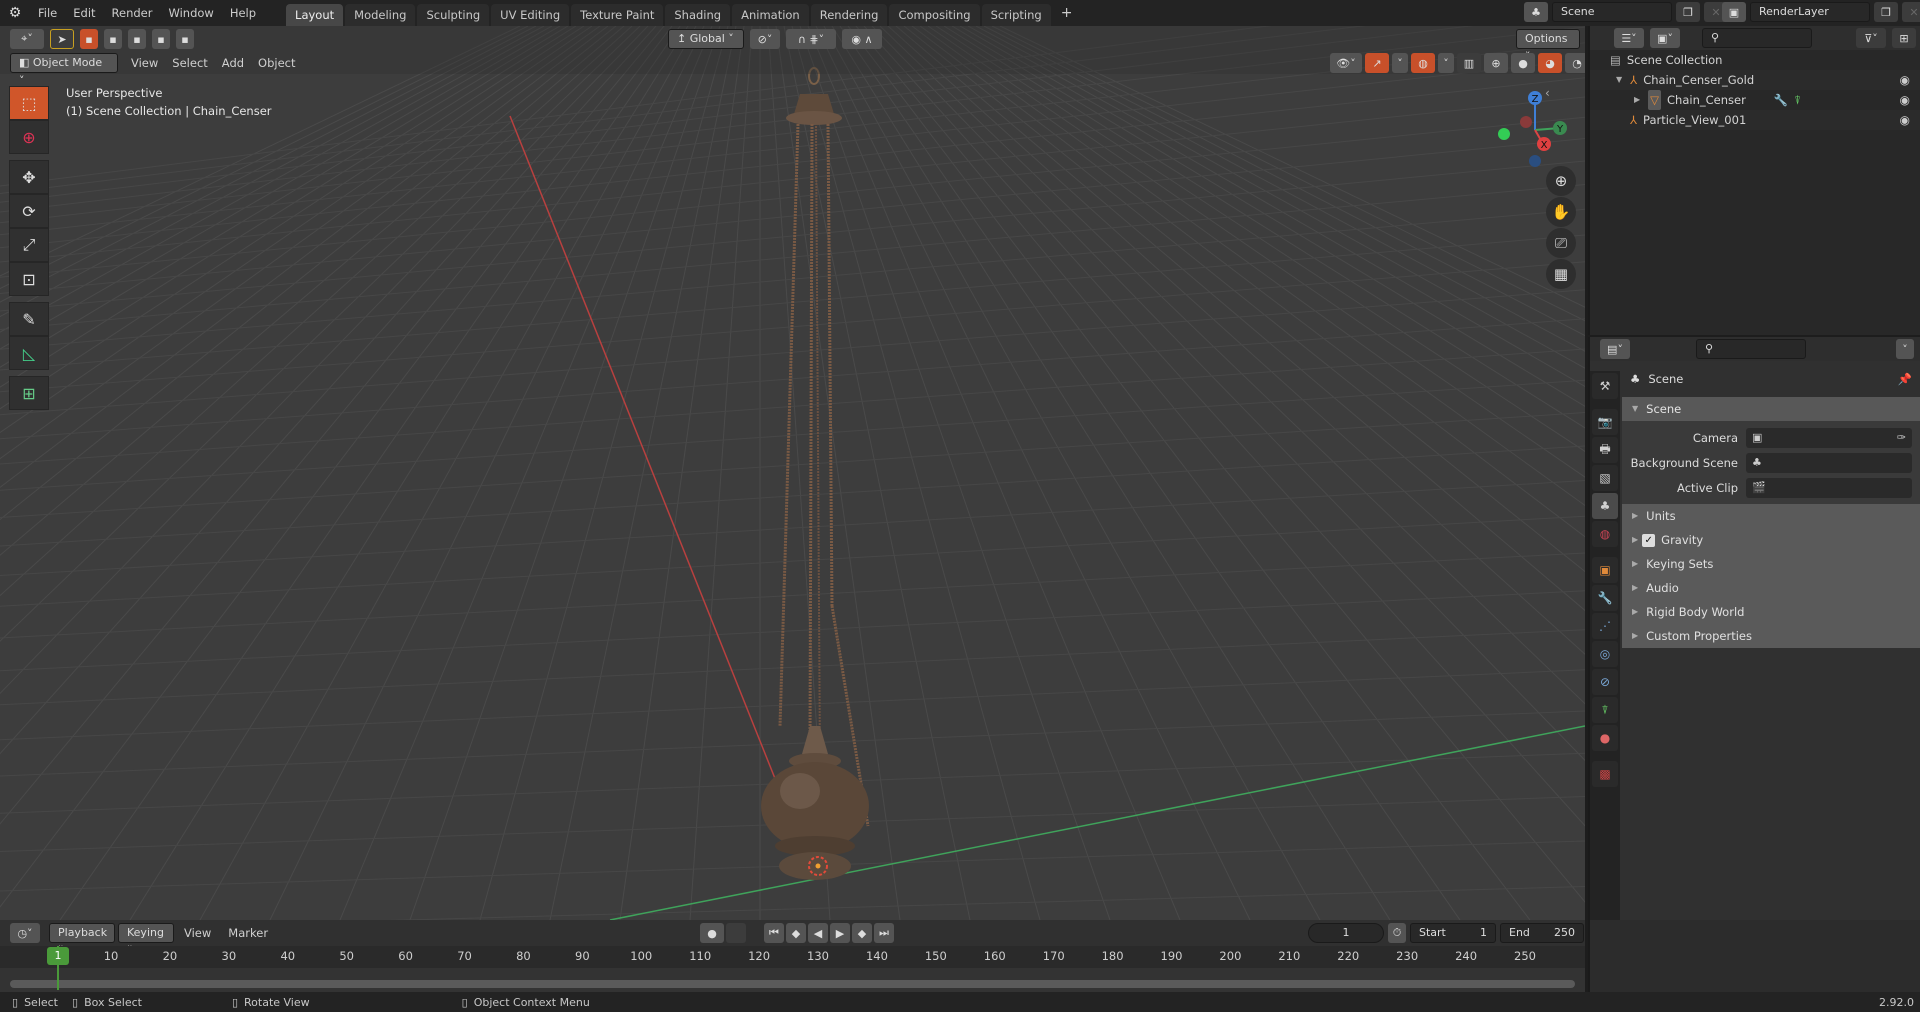  I want to click on scene-name-field: Scene, so click(1612, 12).